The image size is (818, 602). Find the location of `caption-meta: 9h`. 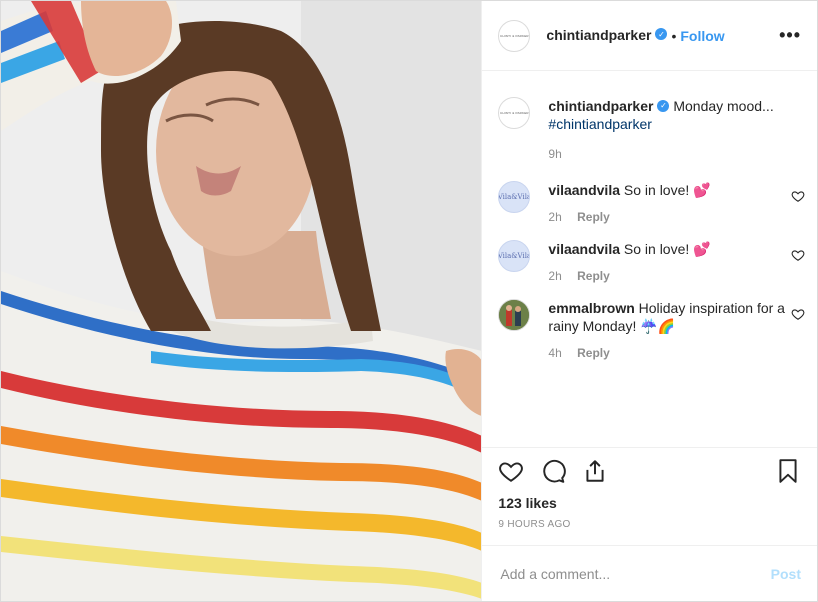

caption-meta: 9h is located at coordinates (674, 154).